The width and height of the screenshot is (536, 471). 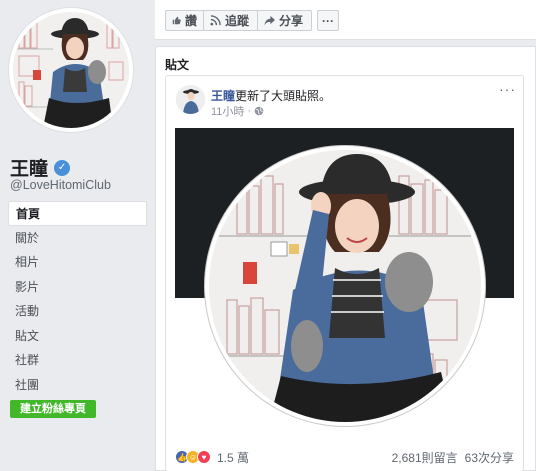 I want to click on create-page-button: 建立粉絲專頁, so click(x=53, y=409).